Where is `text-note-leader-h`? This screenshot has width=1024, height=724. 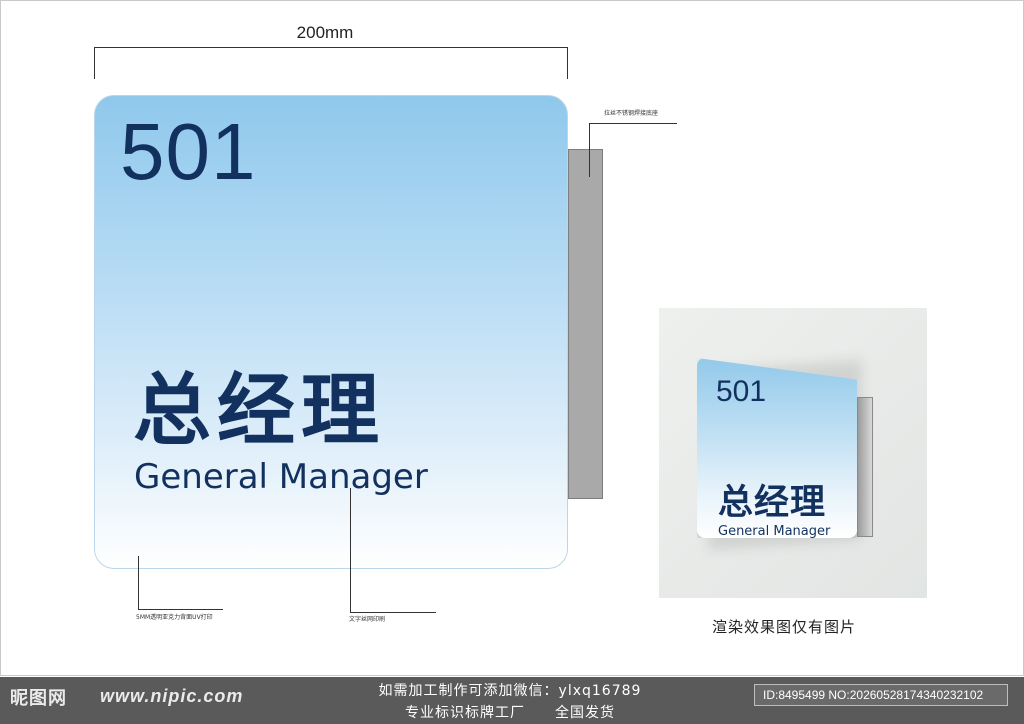 text-note-leader-h is located at coordinates (393, 612).